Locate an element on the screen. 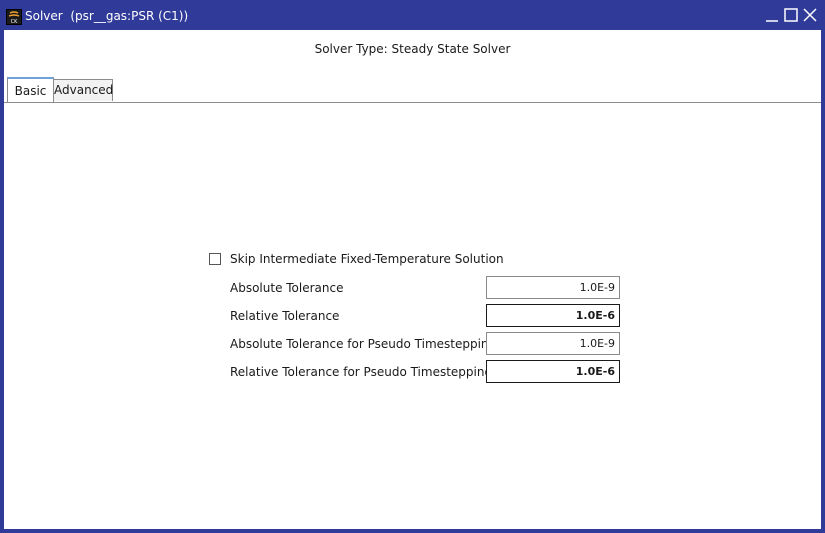  relative-tolerance-input is located at coordinates (553, 315).